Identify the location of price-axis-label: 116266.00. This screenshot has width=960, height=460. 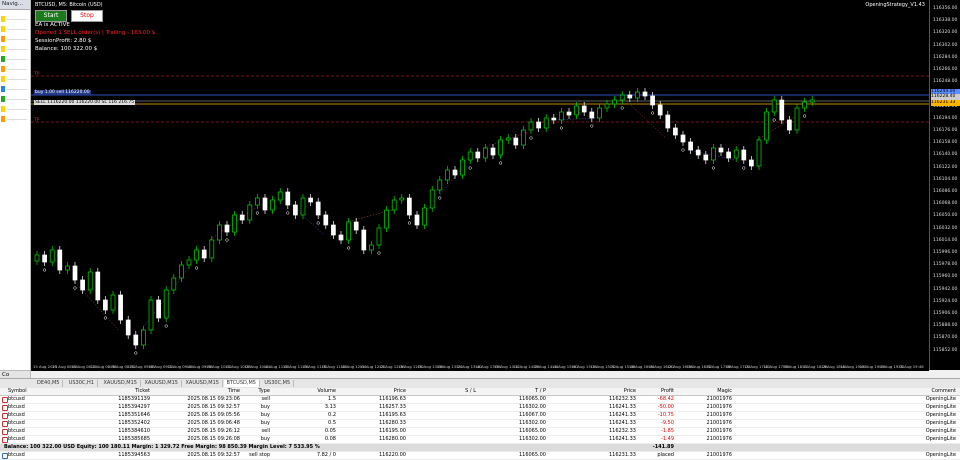
(945, 69).